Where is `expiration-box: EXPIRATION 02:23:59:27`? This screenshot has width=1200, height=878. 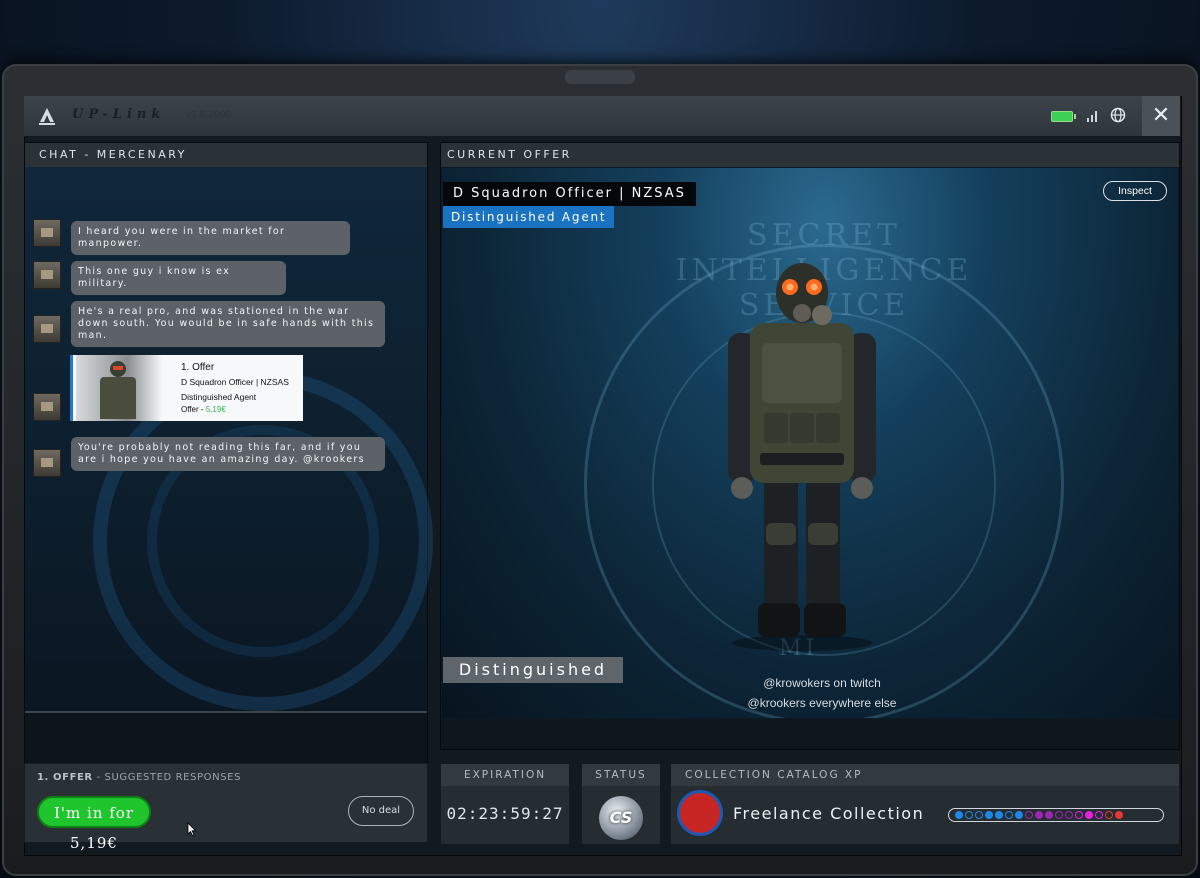 expiration-box: EXPIRATION 02:23:59:27 is located at coordinates (505, 804).